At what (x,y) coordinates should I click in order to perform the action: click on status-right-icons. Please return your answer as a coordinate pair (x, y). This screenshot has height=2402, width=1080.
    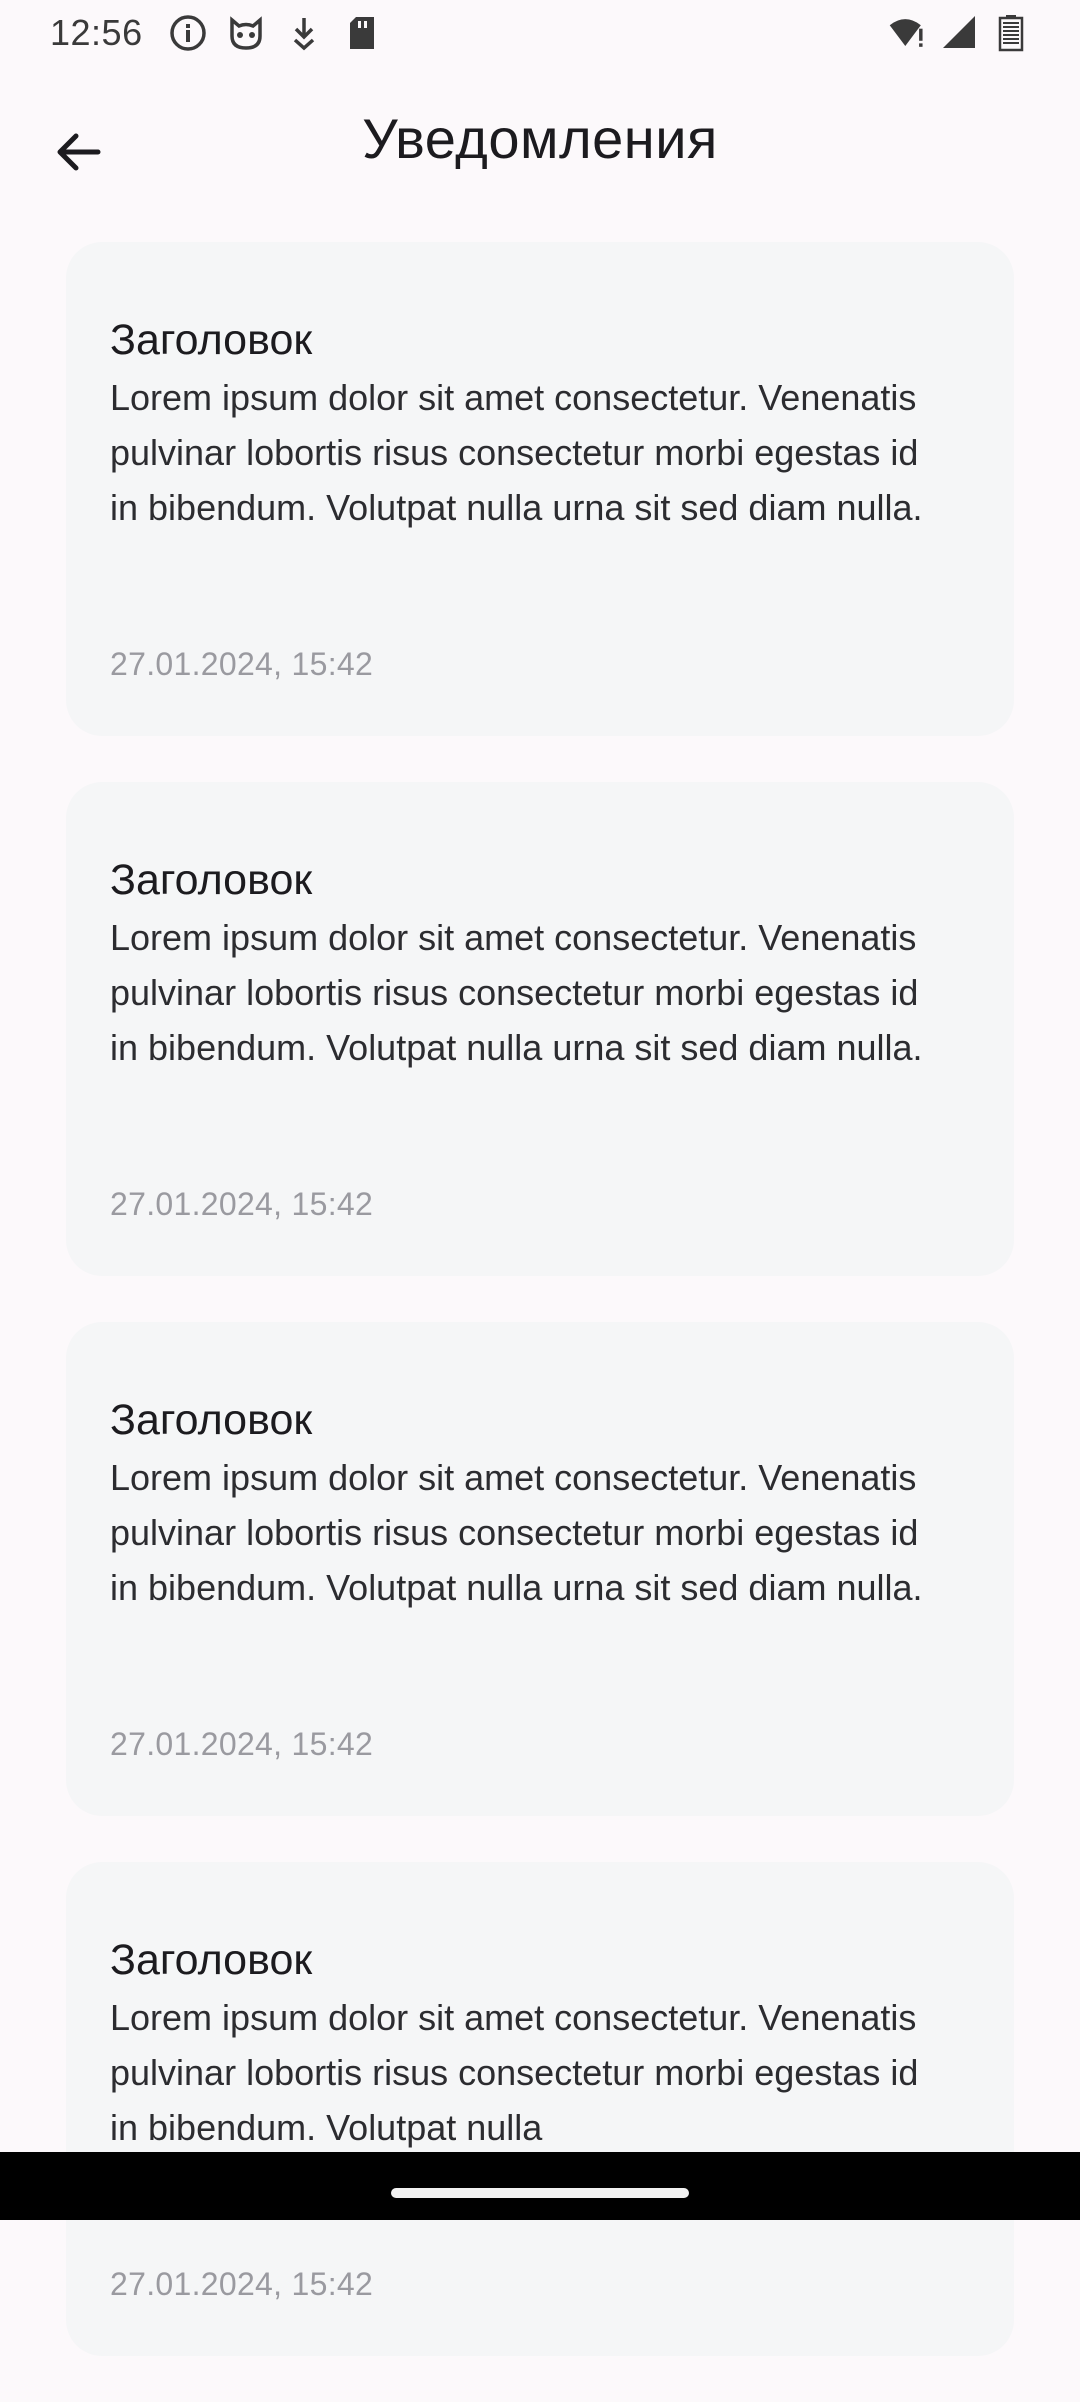
    Looking at the image, I should click on (959, 33).